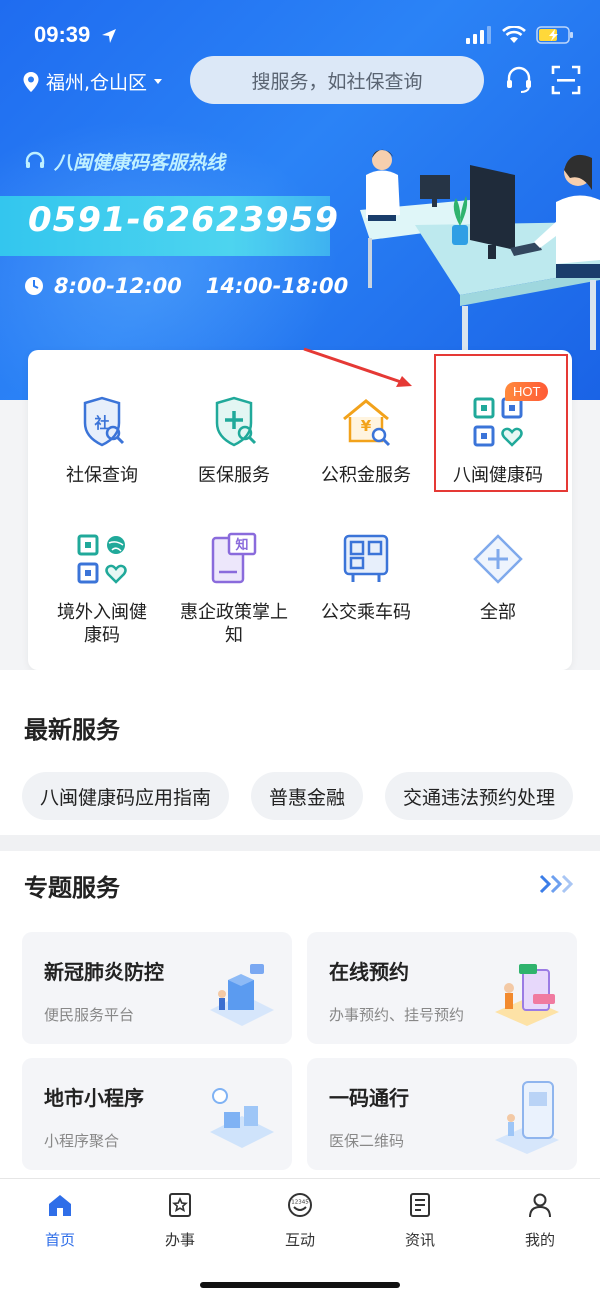  I want to click on health-code-highlight-box, so click(501, 423).